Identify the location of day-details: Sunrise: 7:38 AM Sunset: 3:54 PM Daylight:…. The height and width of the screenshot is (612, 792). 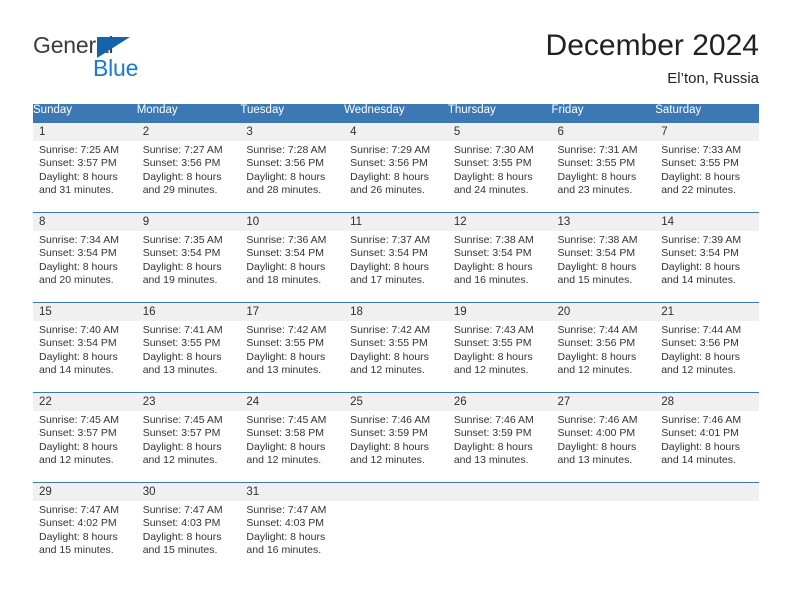
(604, 259).